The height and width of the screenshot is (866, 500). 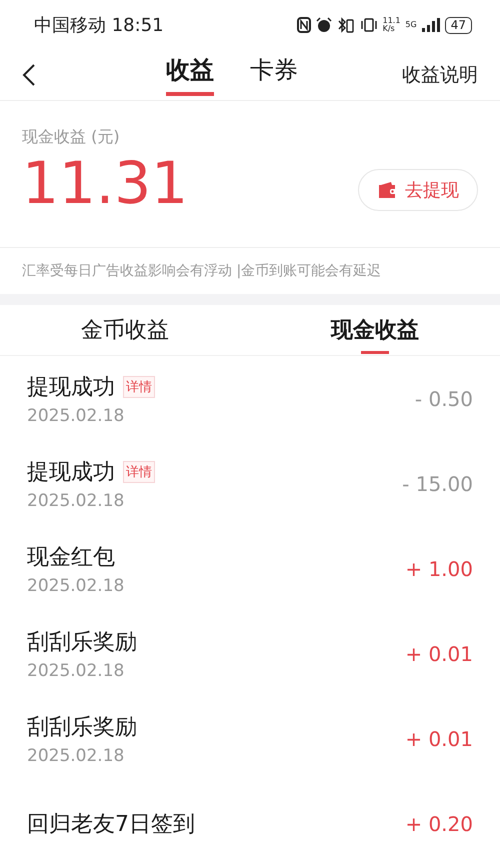 What do you see at coordinates (431, 25) in the screenshot?
I see `signal-icon` at bounding box center [431, 25].